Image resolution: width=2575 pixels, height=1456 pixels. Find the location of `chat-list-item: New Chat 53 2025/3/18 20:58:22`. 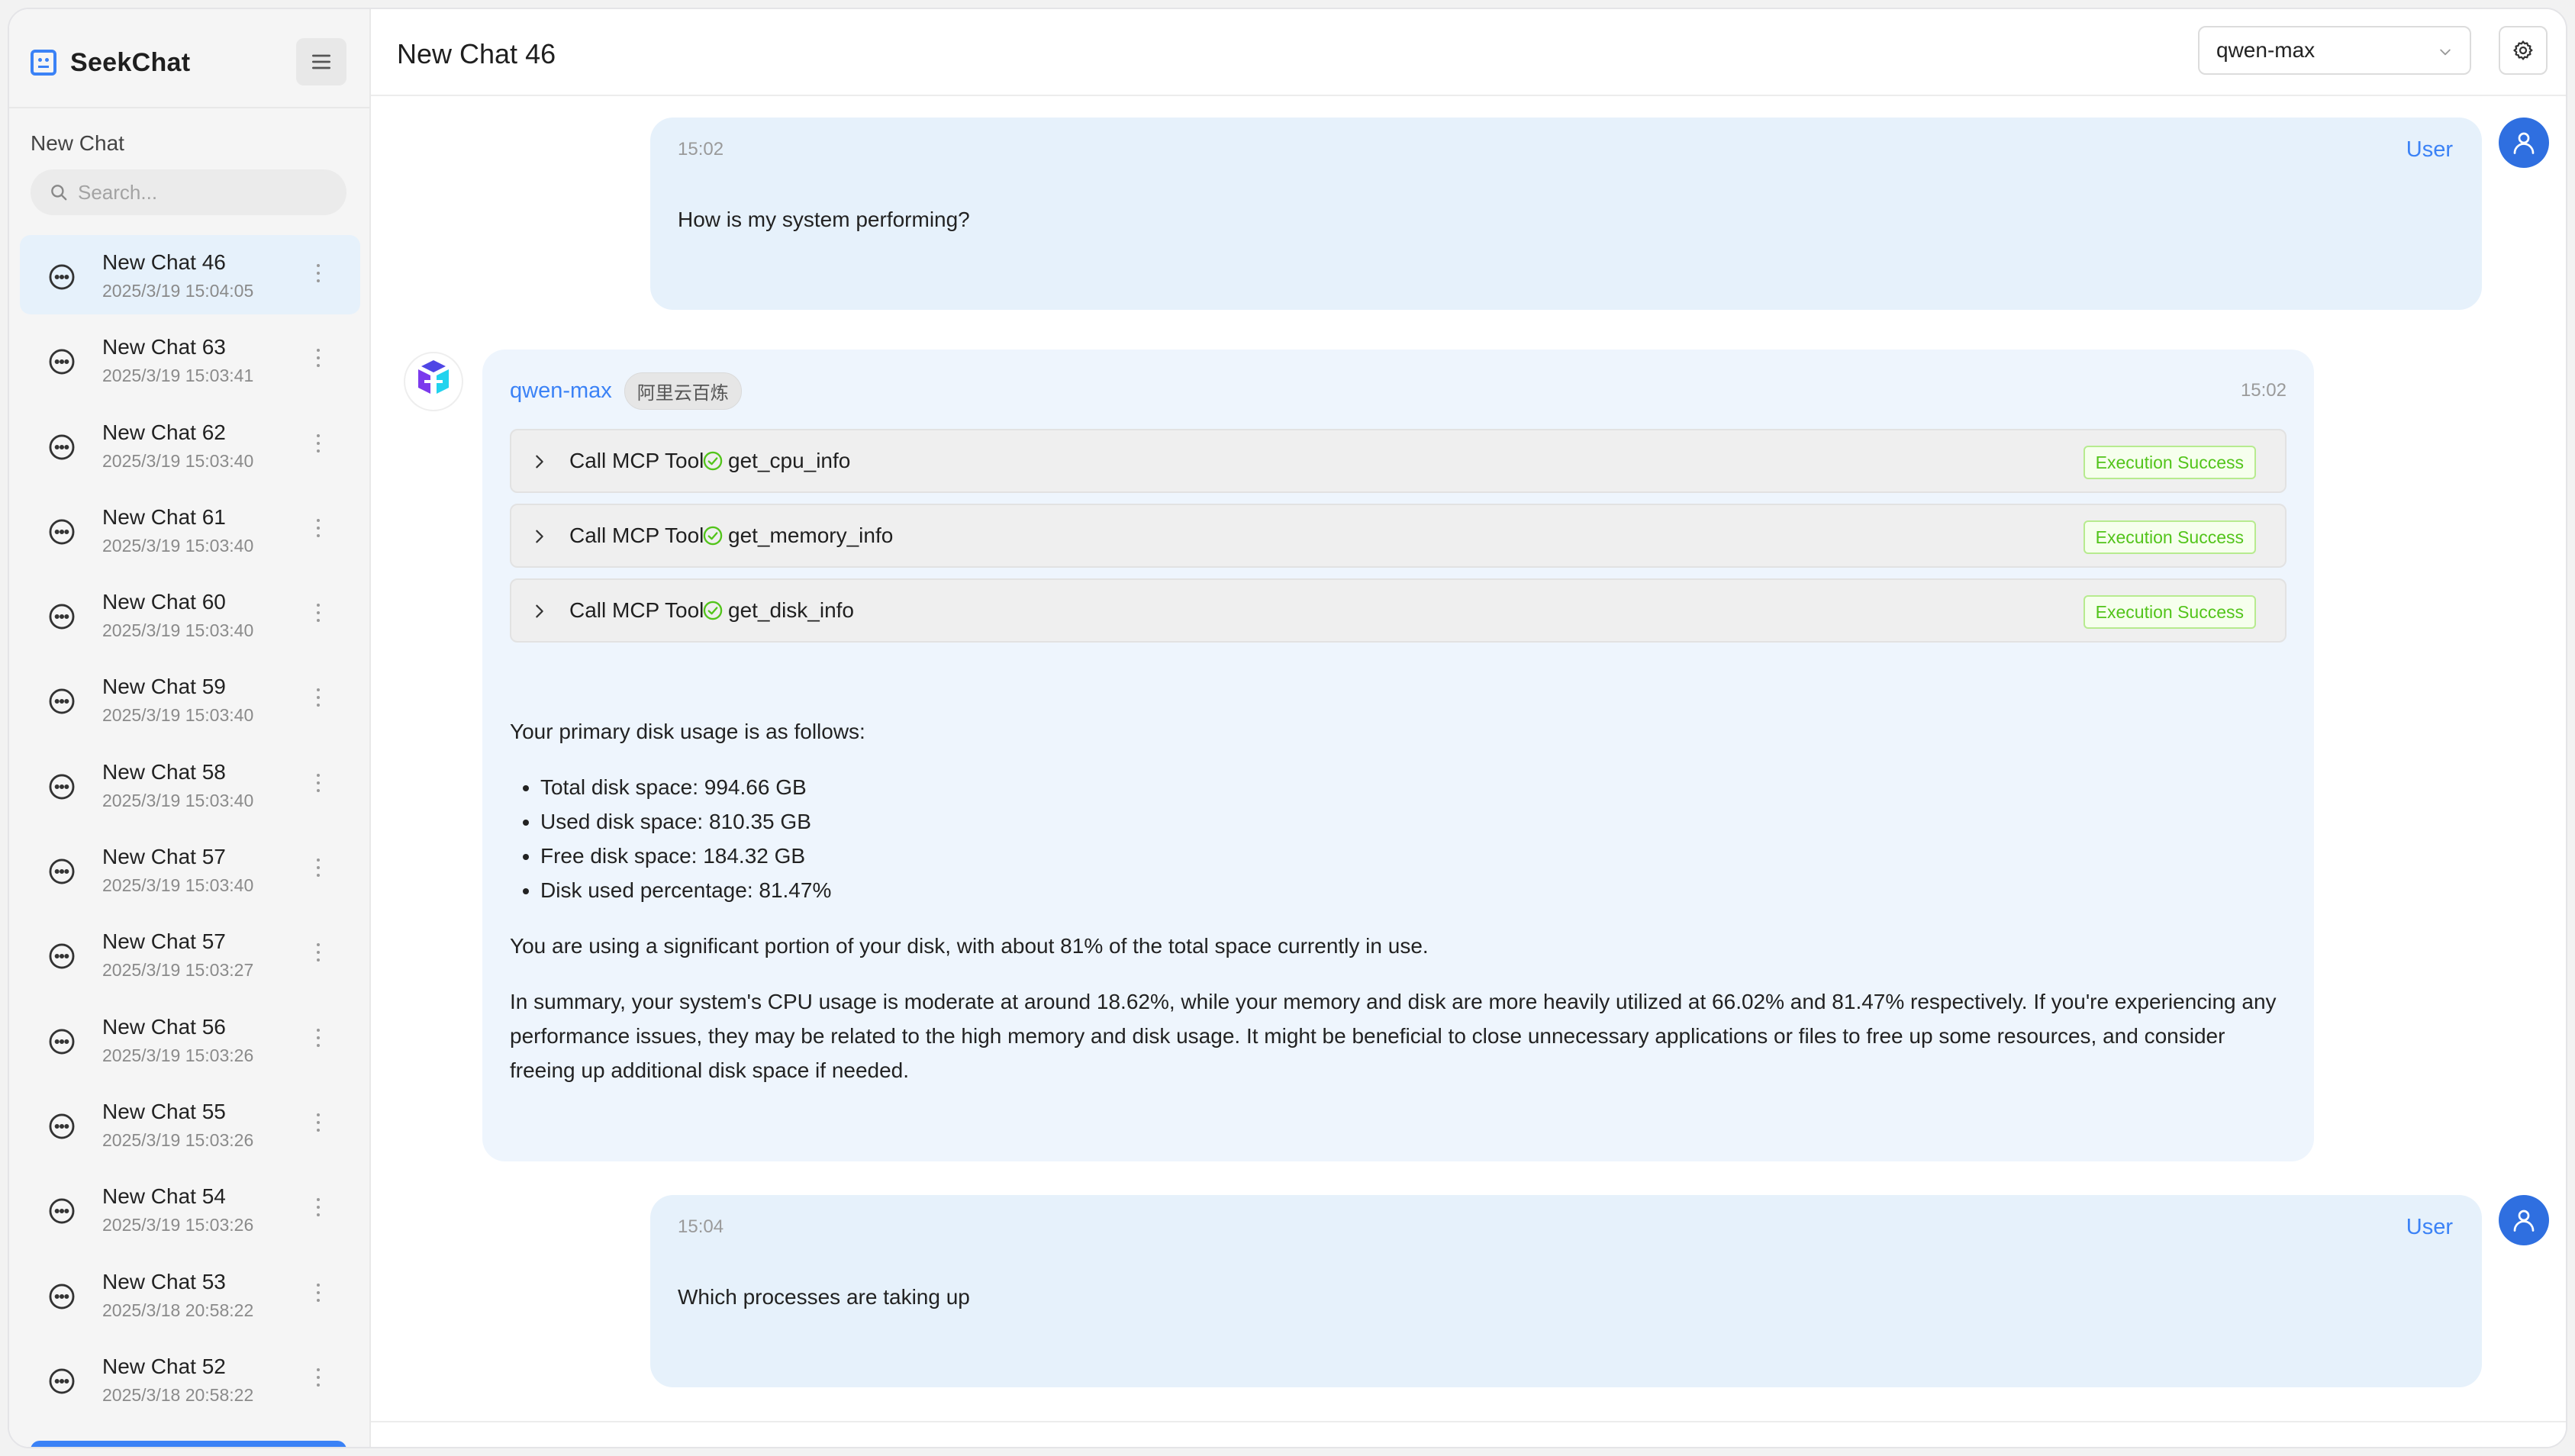

chat-list-item: New Chat 53 2025/3/18 20:58:22 is located at coordinates (190, 1294).